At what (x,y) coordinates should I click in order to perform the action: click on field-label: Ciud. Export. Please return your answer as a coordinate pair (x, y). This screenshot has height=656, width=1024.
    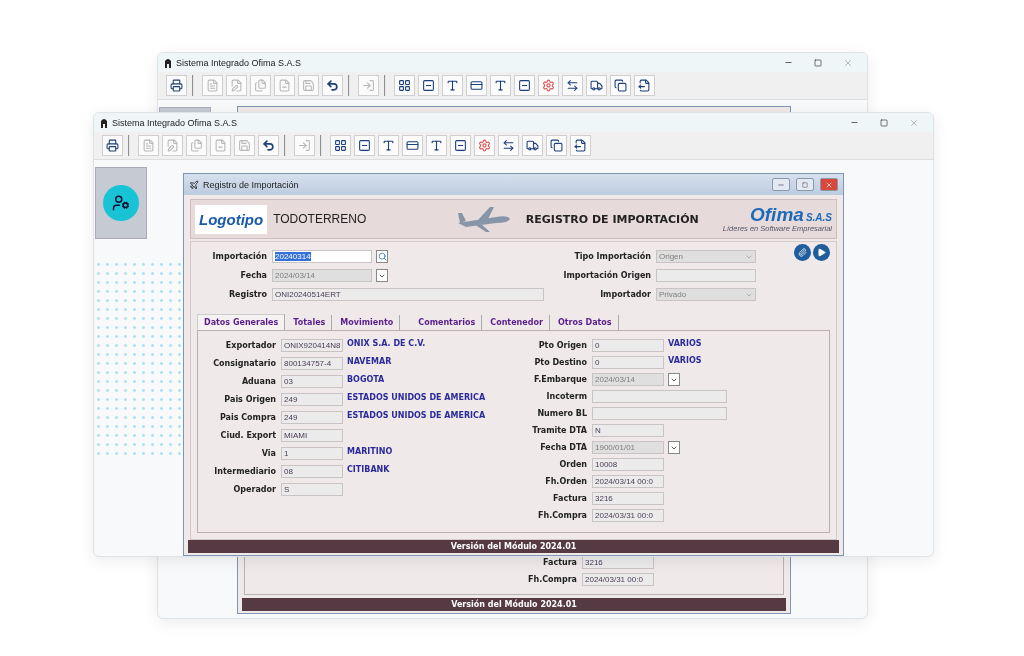
    Looking at the image, I should click on (247, 435).